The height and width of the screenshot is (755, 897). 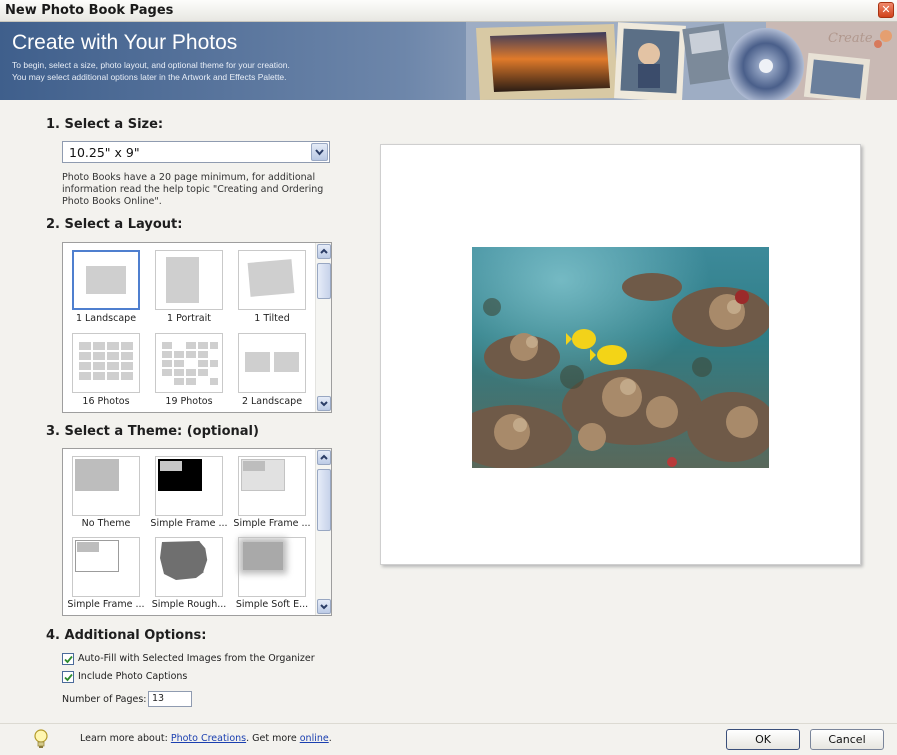 I want to click on captions-label: Include Photo Captions, so click(x=133, y=676).